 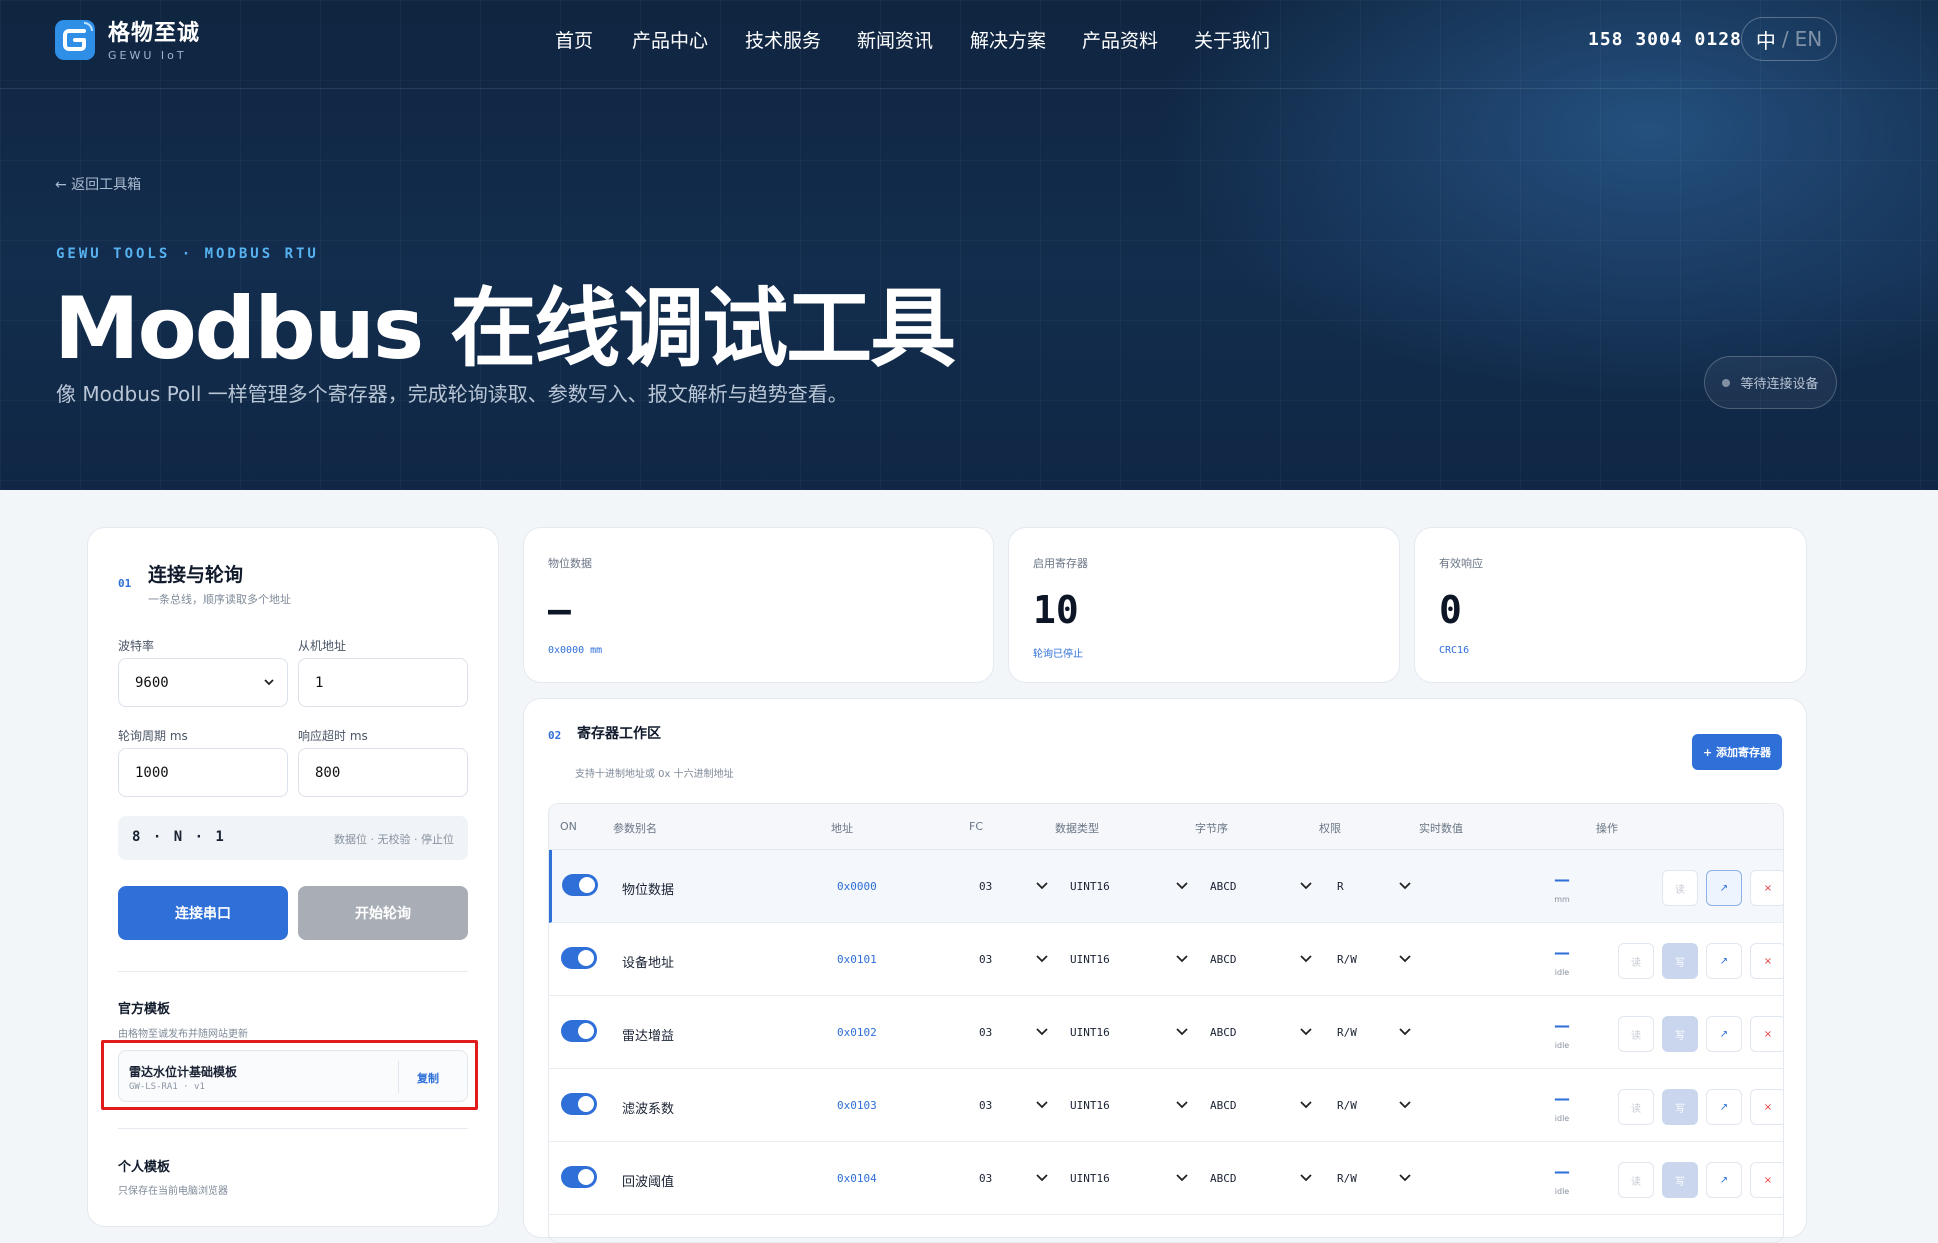 I want to click on toggle-knob, so click(x=586, y=1104).